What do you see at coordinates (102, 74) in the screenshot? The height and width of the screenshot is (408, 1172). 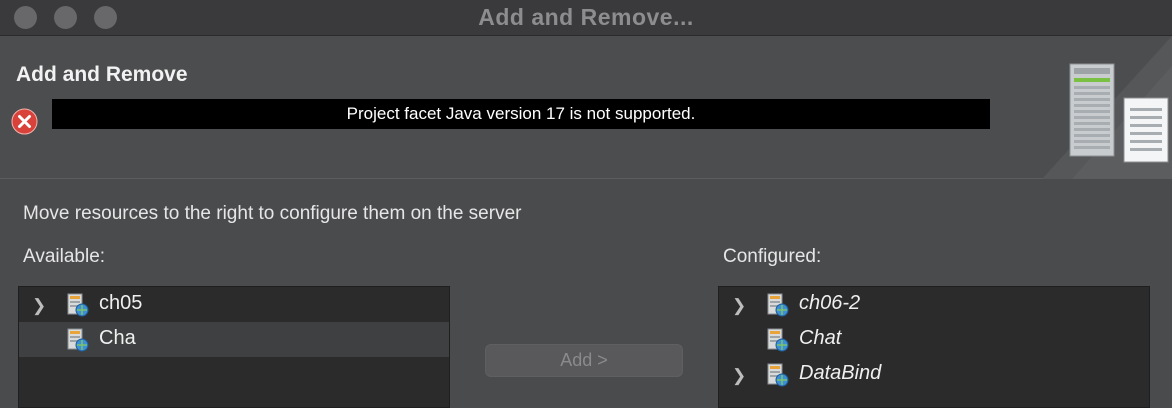 I see `dialog-title: Add and Remove` at bounding box center [102, 74].